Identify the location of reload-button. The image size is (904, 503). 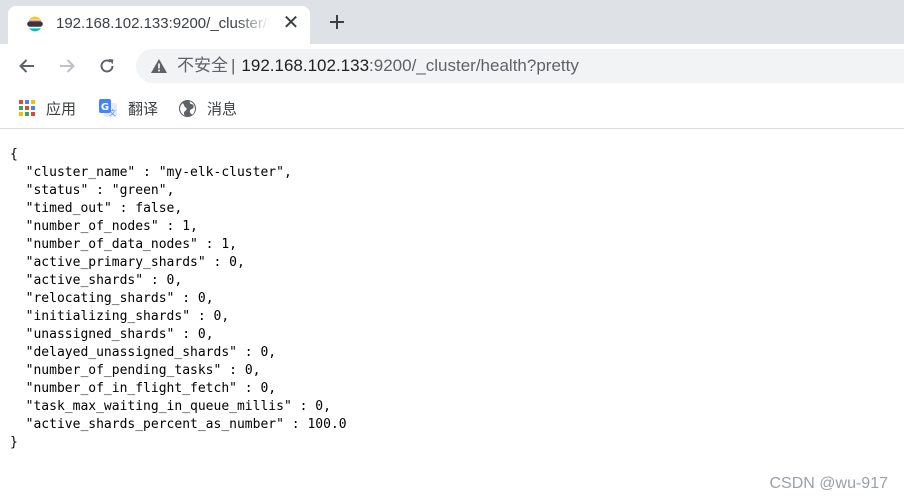
(107, 66).